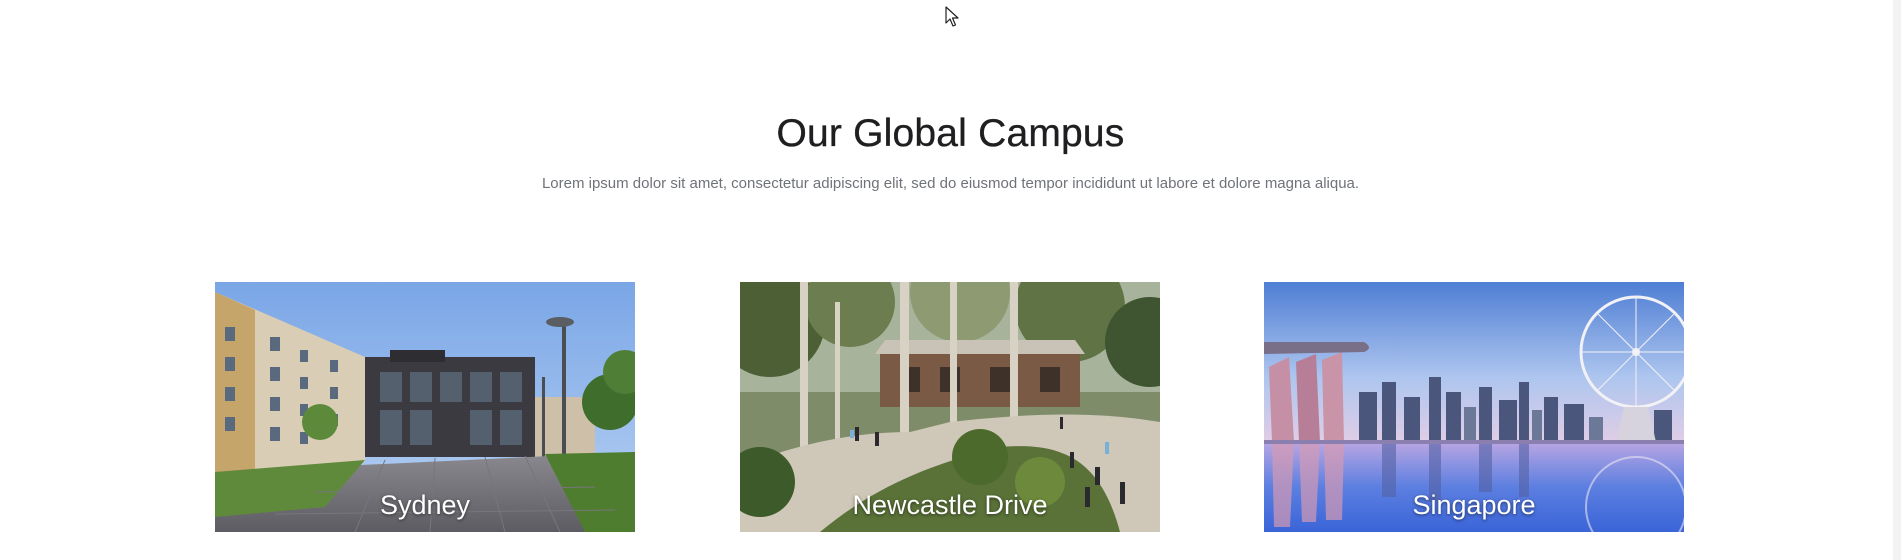  What do you see at coordinates (425, 407) in the screenshot?
I see `campus-card-sydney: Sydney` at bounding box center [425, 407].